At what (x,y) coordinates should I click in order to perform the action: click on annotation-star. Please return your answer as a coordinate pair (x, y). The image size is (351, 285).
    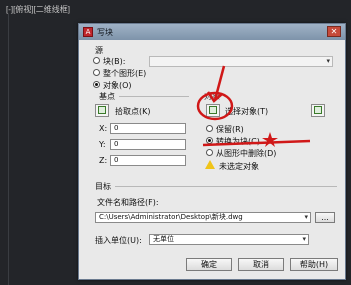
    Looking at the image, I should click on (270, 139).